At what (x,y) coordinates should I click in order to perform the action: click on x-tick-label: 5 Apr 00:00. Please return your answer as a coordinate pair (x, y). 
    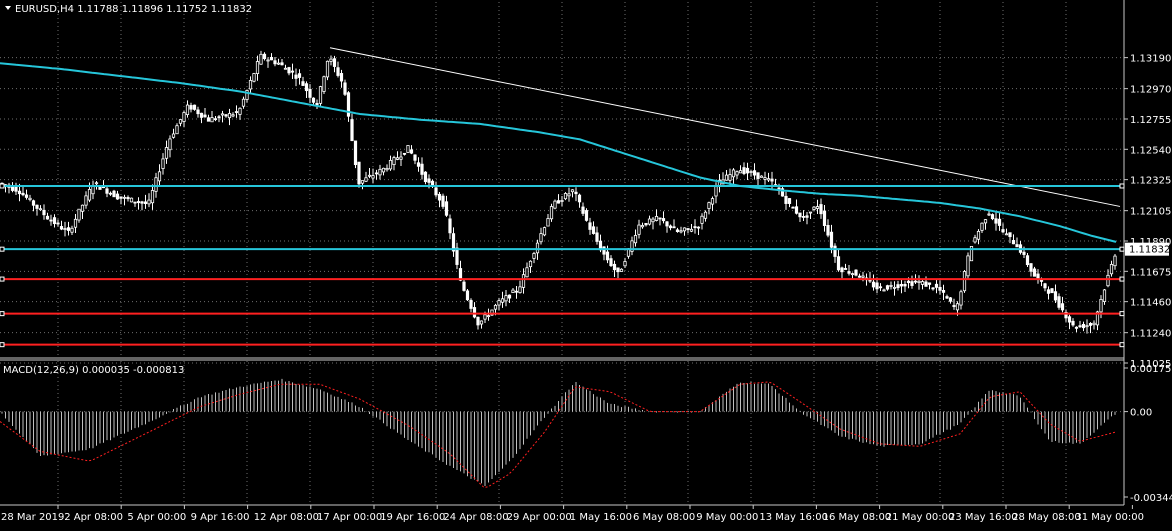
    Looking at the image, I should click on (156, 517).